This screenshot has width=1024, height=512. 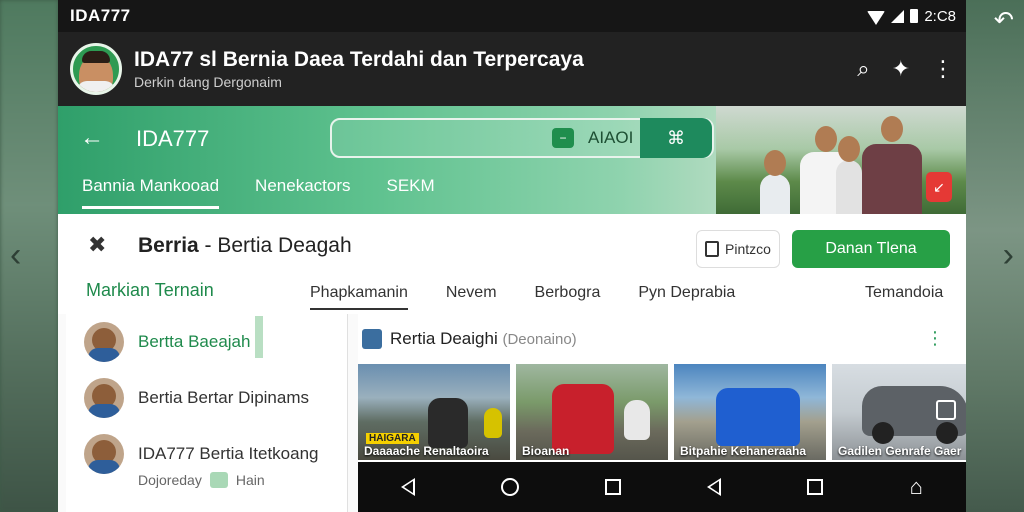 I want to click on media-header: Rertia Deaighi (Deonaino) ⋮, so click(x=662, y=339).